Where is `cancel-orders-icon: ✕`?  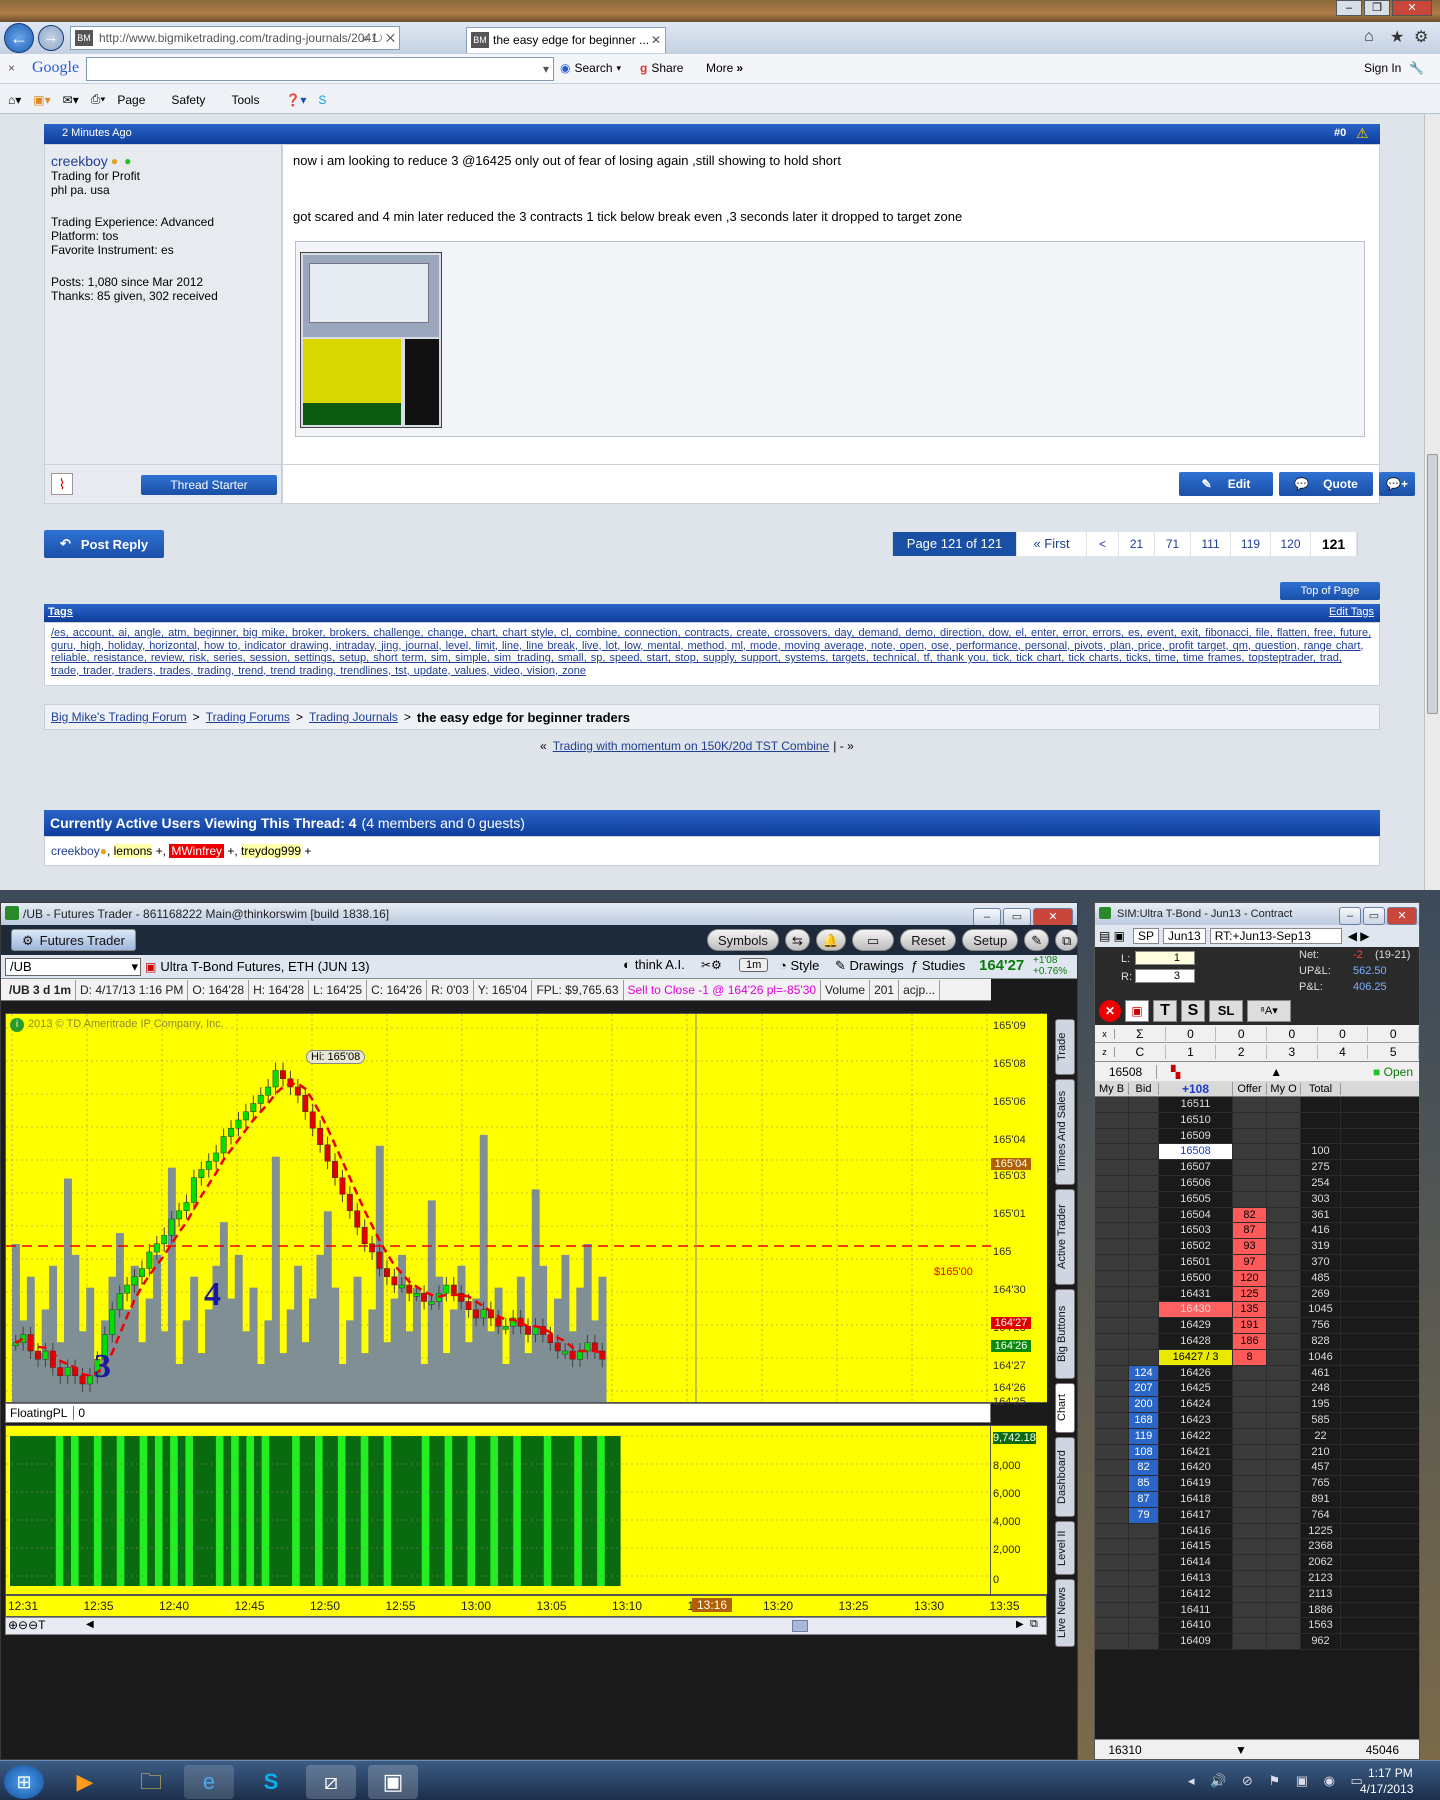 cancel-orders-icon: ✕ is located at coordinates (1110, 1011).